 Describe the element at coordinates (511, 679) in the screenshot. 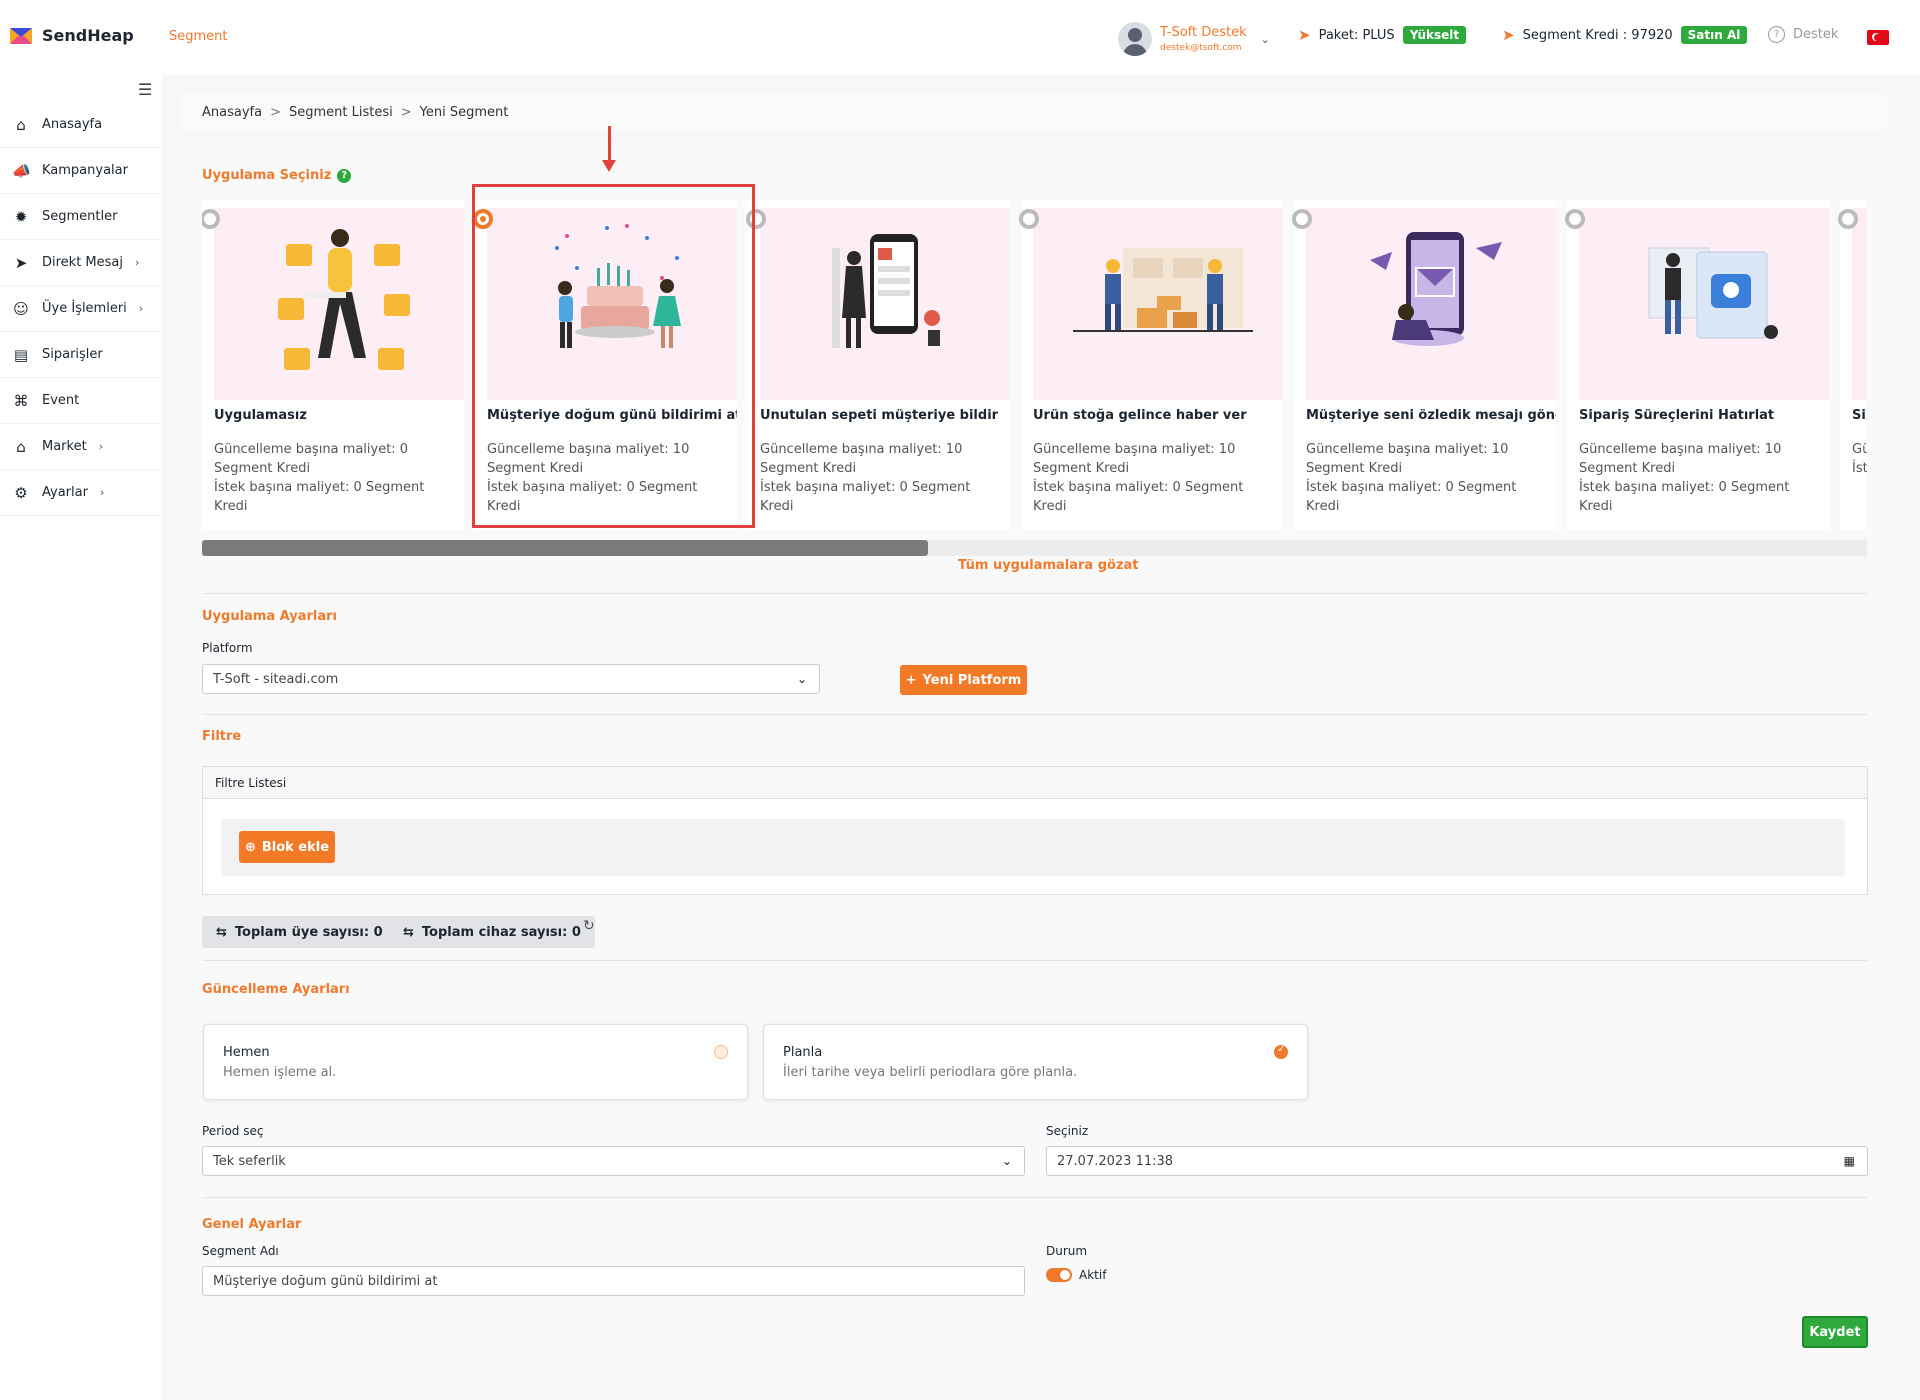

I see `platform-select: T-Soft - siteadi.com ⌄` at that location.